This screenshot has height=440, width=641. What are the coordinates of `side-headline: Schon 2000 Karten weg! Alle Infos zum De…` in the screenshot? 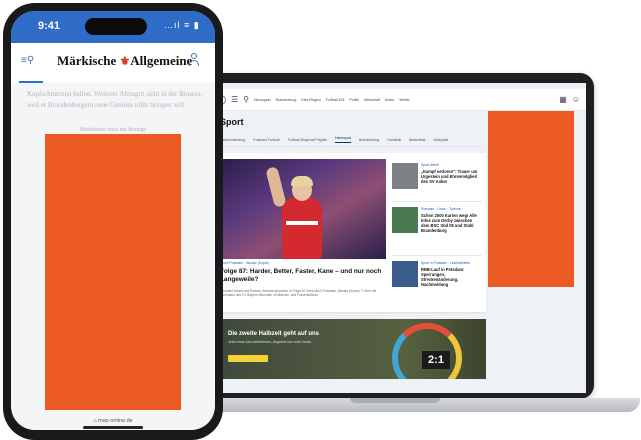 It's located at (449, 223).